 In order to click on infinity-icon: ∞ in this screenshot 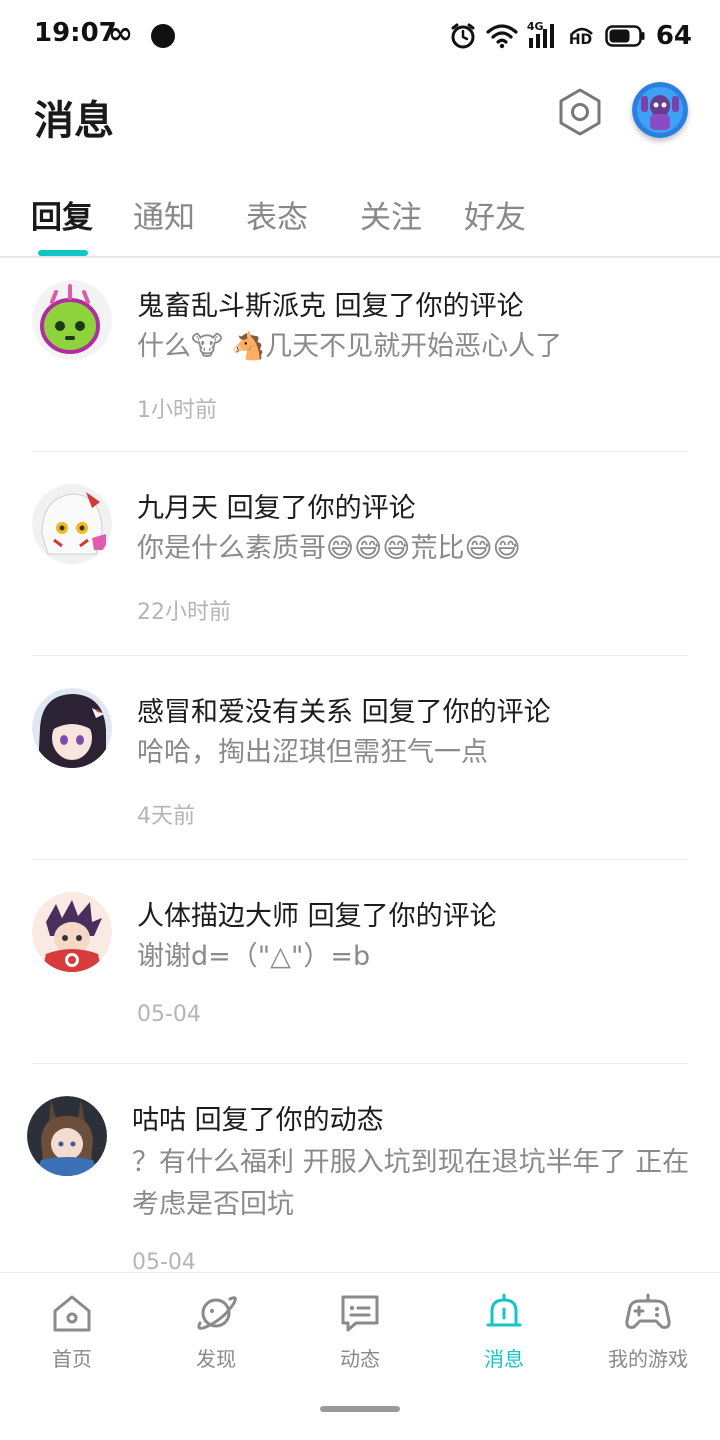, I will do `click(120, 33)`.